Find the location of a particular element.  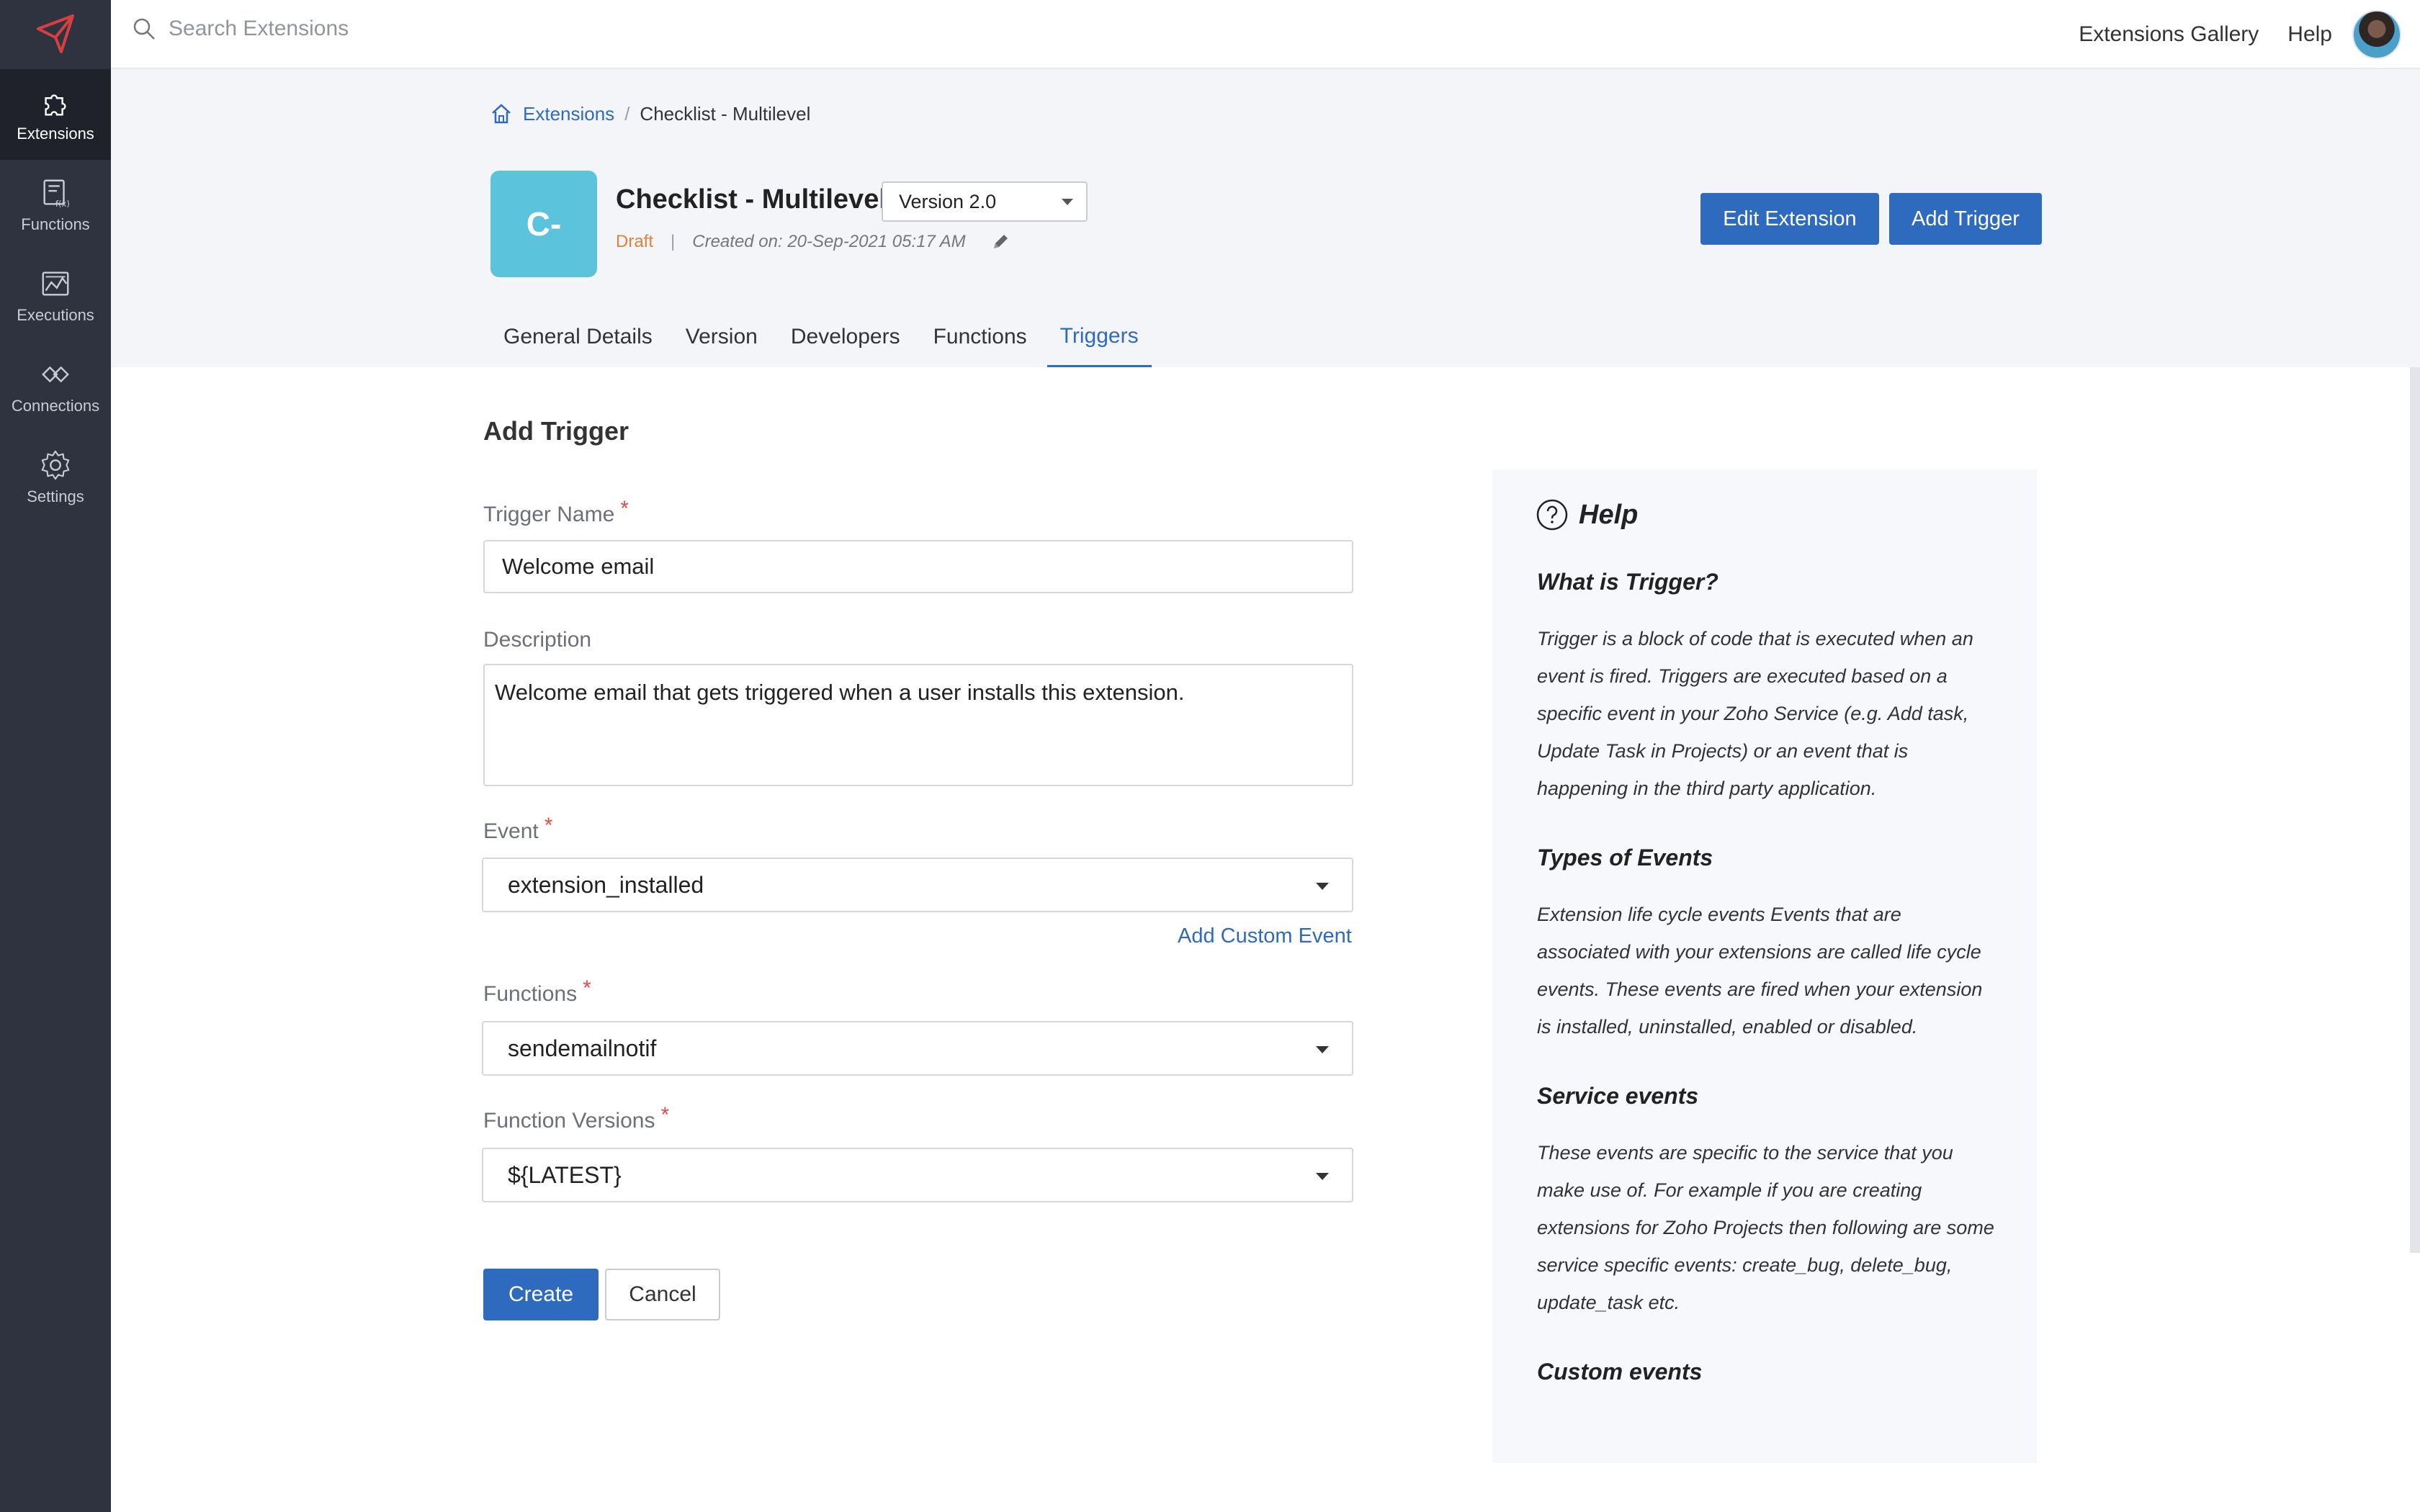

functions-label-text: Functions is located at coordinates (530, 994).